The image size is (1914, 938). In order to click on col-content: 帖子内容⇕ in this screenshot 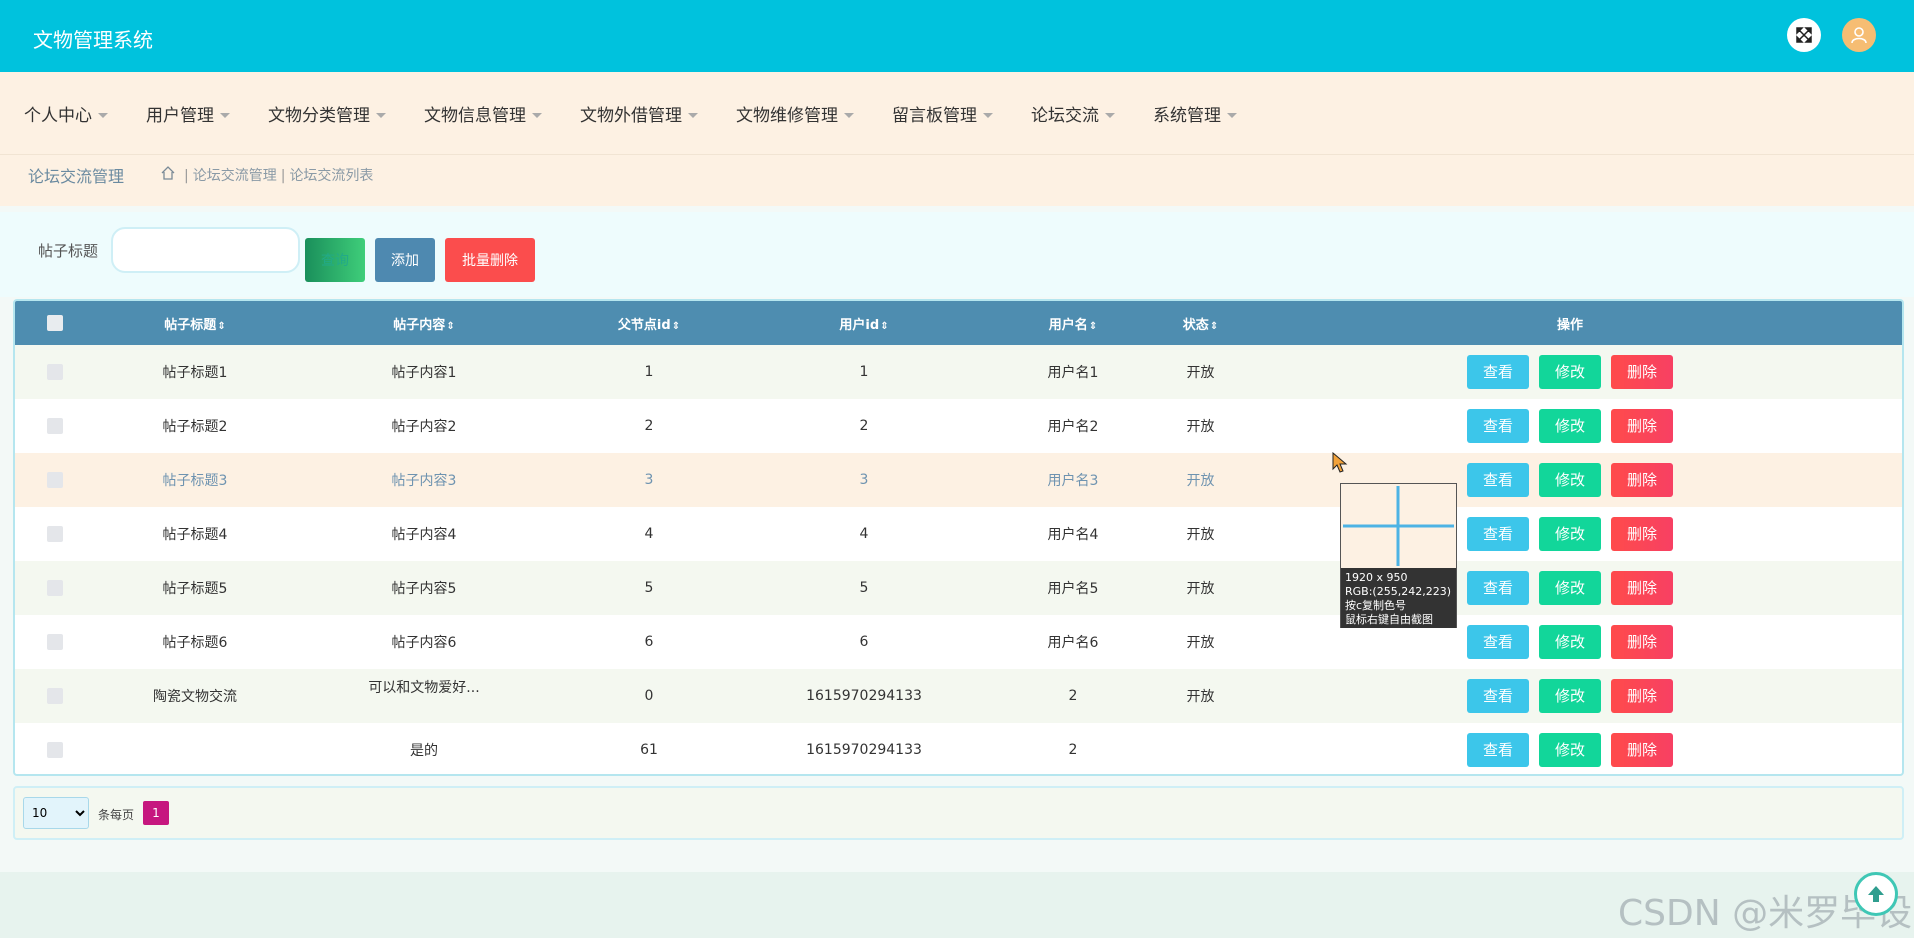, I will do `click(424, 323)`.